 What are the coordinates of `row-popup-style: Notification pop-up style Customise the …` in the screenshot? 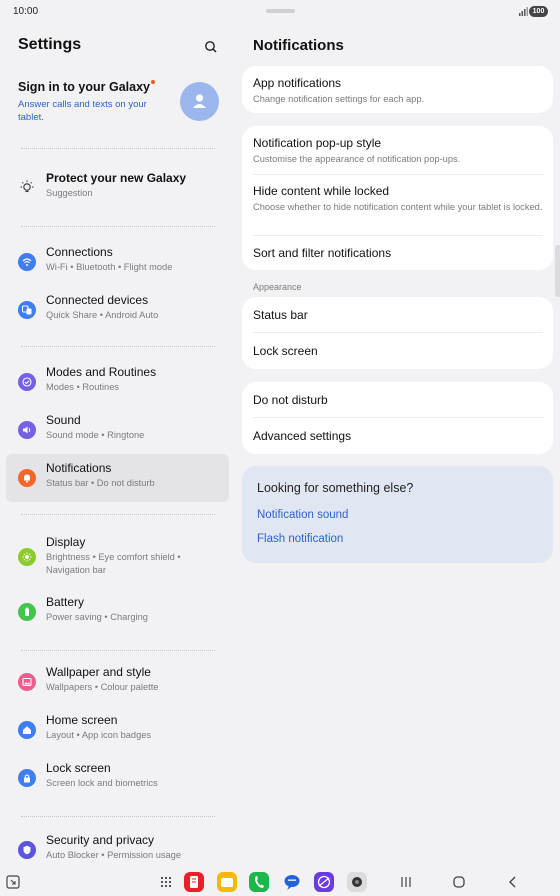 It's located at (398, 151).